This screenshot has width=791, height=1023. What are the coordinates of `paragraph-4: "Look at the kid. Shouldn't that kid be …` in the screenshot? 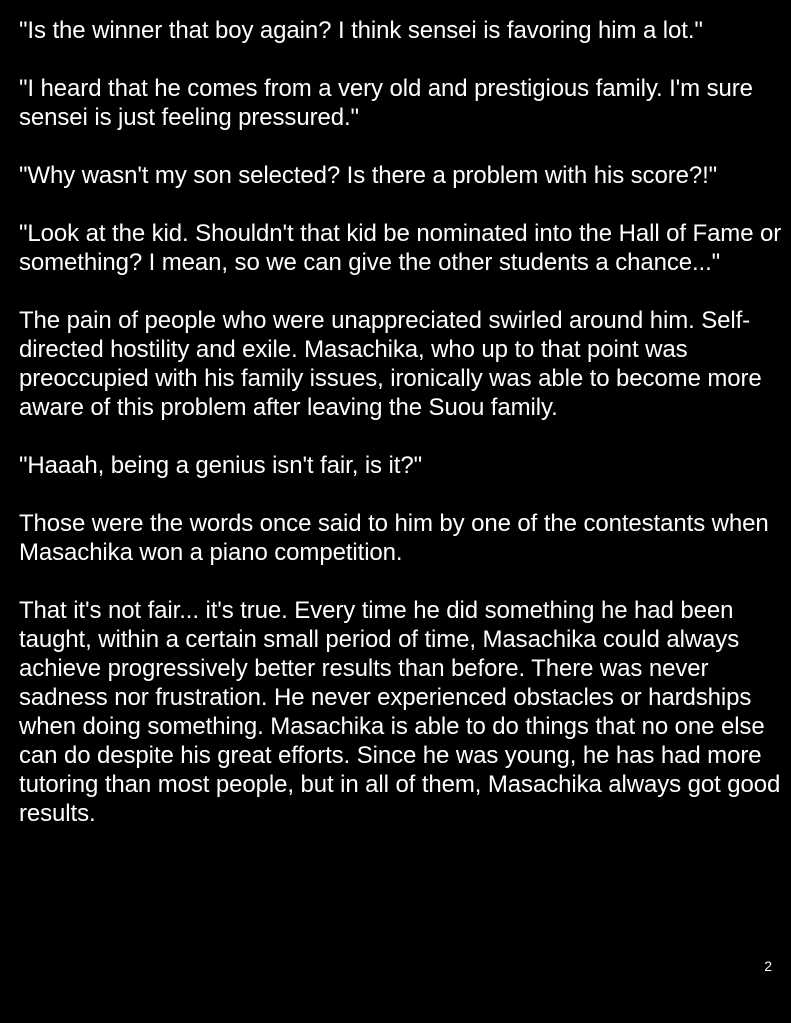 It's located at (400, 248).